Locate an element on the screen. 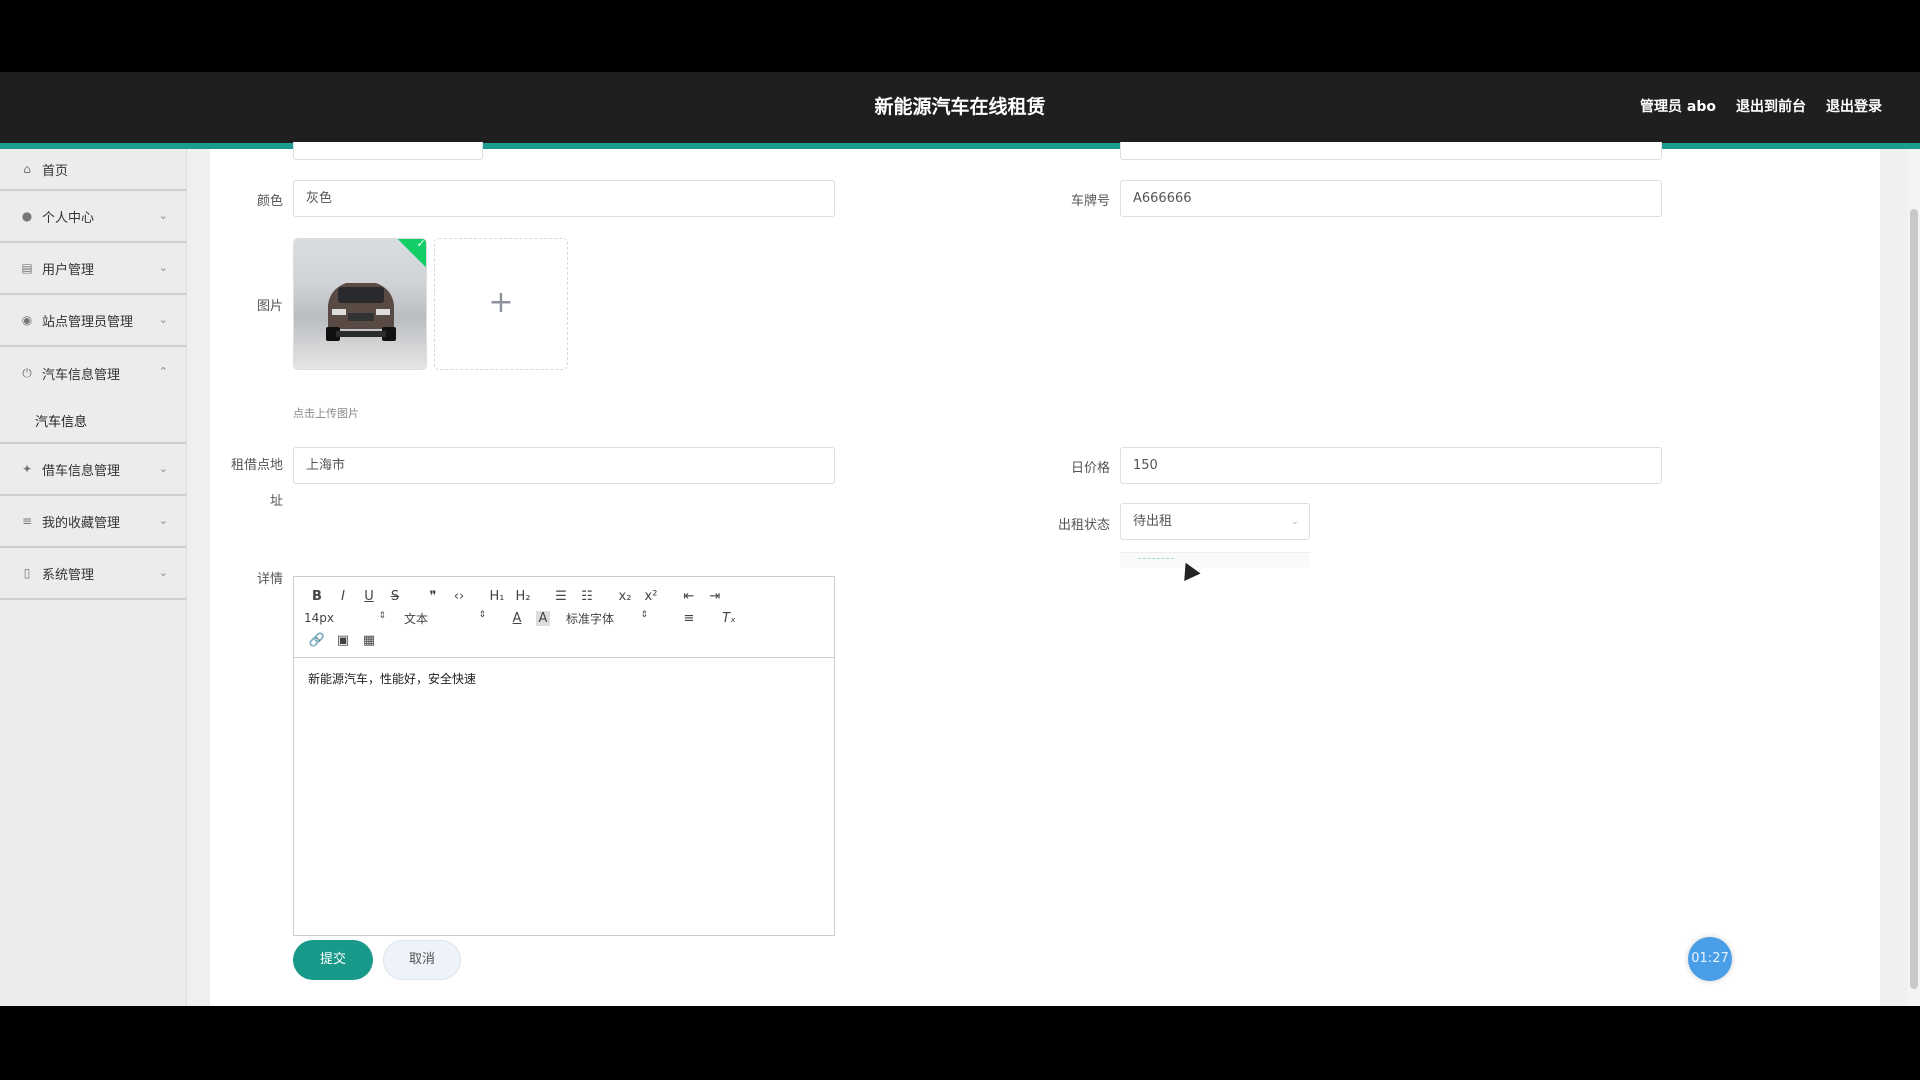 The height and width of the screenshot is (1080, 1920). user-icon: ● is located at coordinates (27, 216).